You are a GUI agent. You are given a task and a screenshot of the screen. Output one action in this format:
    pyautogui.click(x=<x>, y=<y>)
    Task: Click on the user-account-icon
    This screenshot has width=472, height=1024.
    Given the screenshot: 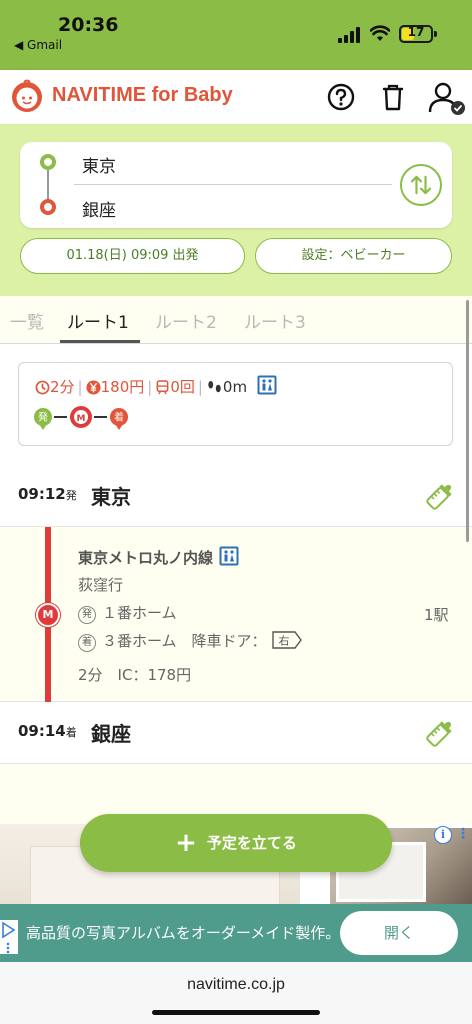 What is the action you would take?
    pyautogui.click(x=446, y=98)
    